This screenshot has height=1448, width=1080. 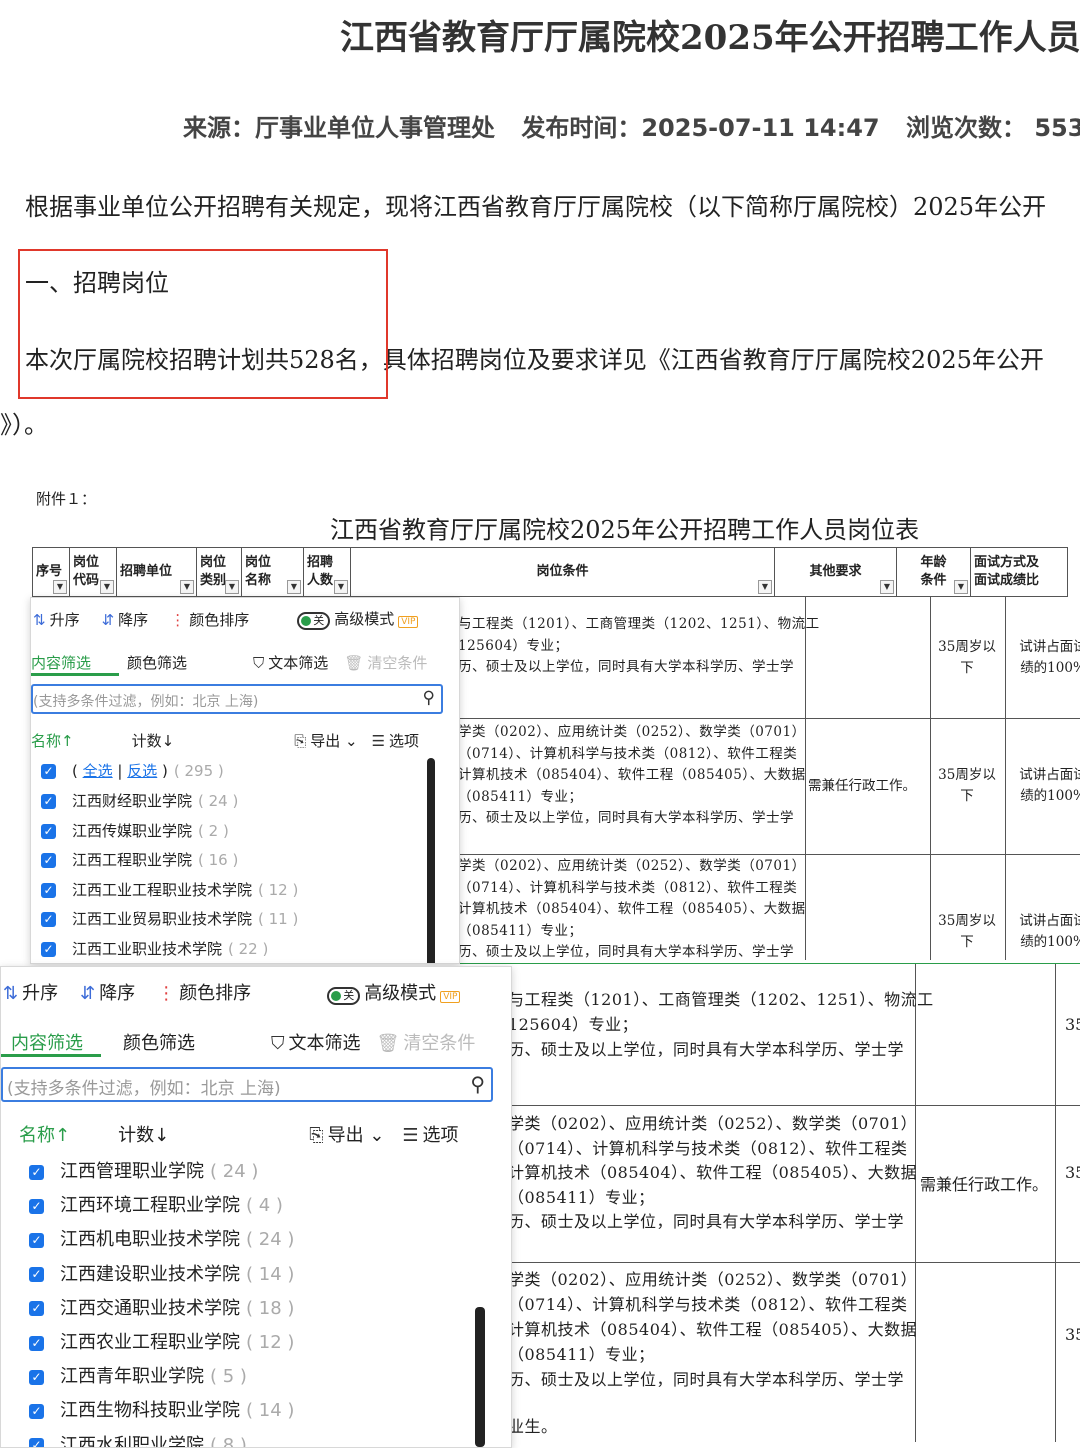 What do you see at coordinates (24, 425) in the screenshot?
I see `section-tail: 》）。` at bounding box center [24, 425].